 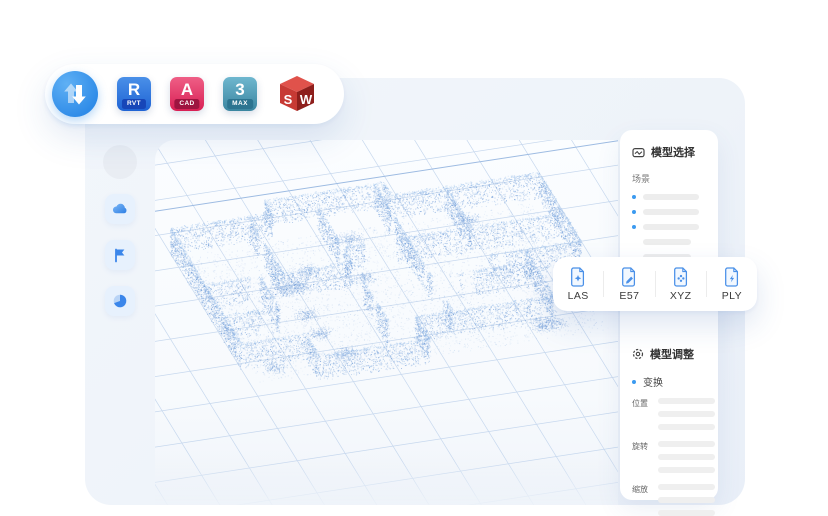 I want to click on solidworks-letter-s: S, so click(x=288, y=99).